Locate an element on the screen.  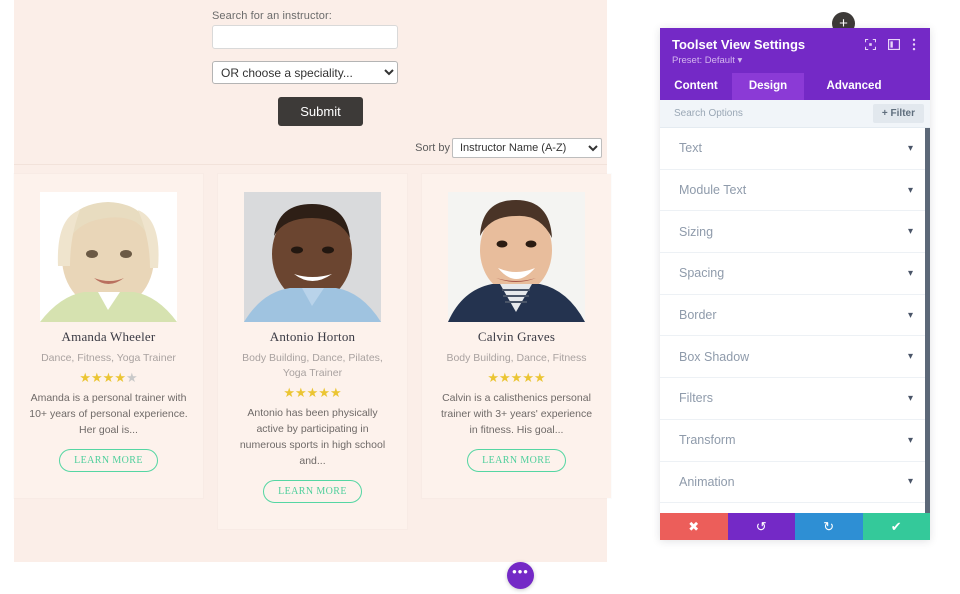
search-options-input: Search Options is located at coordinates (708, 113).